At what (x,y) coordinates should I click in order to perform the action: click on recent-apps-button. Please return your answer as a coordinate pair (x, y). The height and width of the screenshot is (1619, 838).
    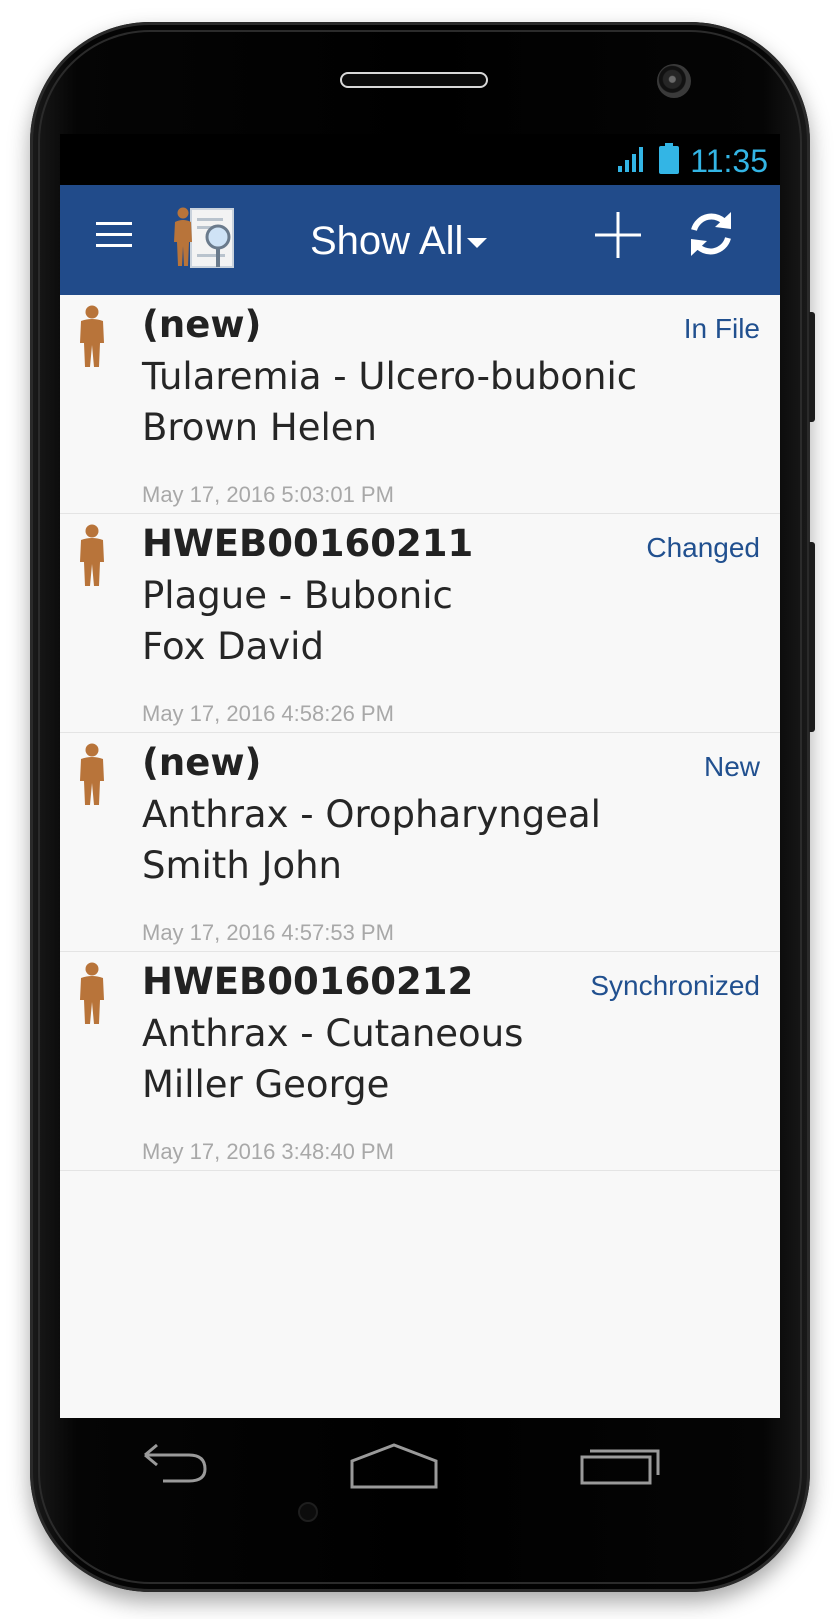
    Looking at the image, I should click on (621, 1466).